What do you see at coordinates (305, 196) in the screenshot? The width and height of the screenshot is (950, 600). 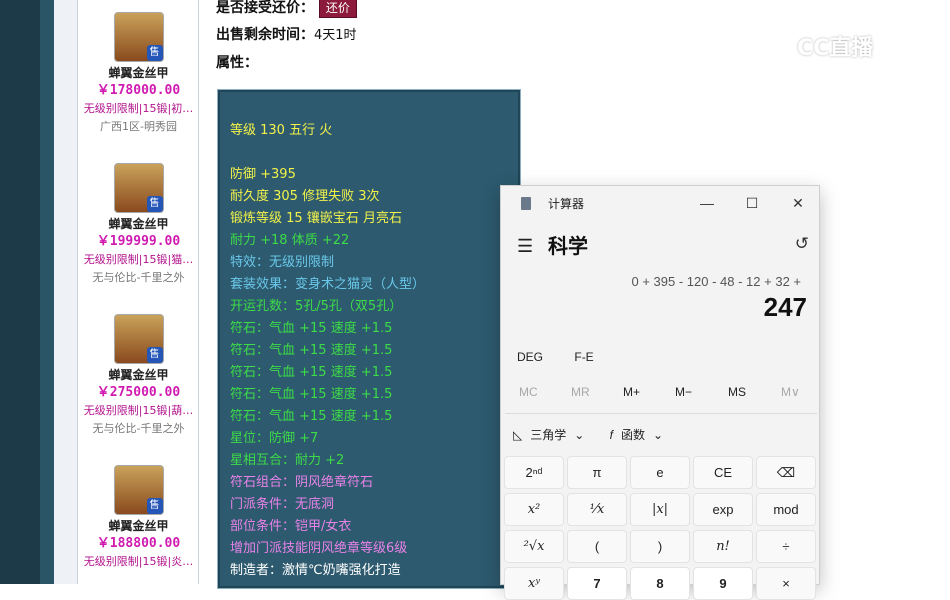 I see `attribute-line: 耐久度 305 修理失败 3次` at bounding box center [305, 196].